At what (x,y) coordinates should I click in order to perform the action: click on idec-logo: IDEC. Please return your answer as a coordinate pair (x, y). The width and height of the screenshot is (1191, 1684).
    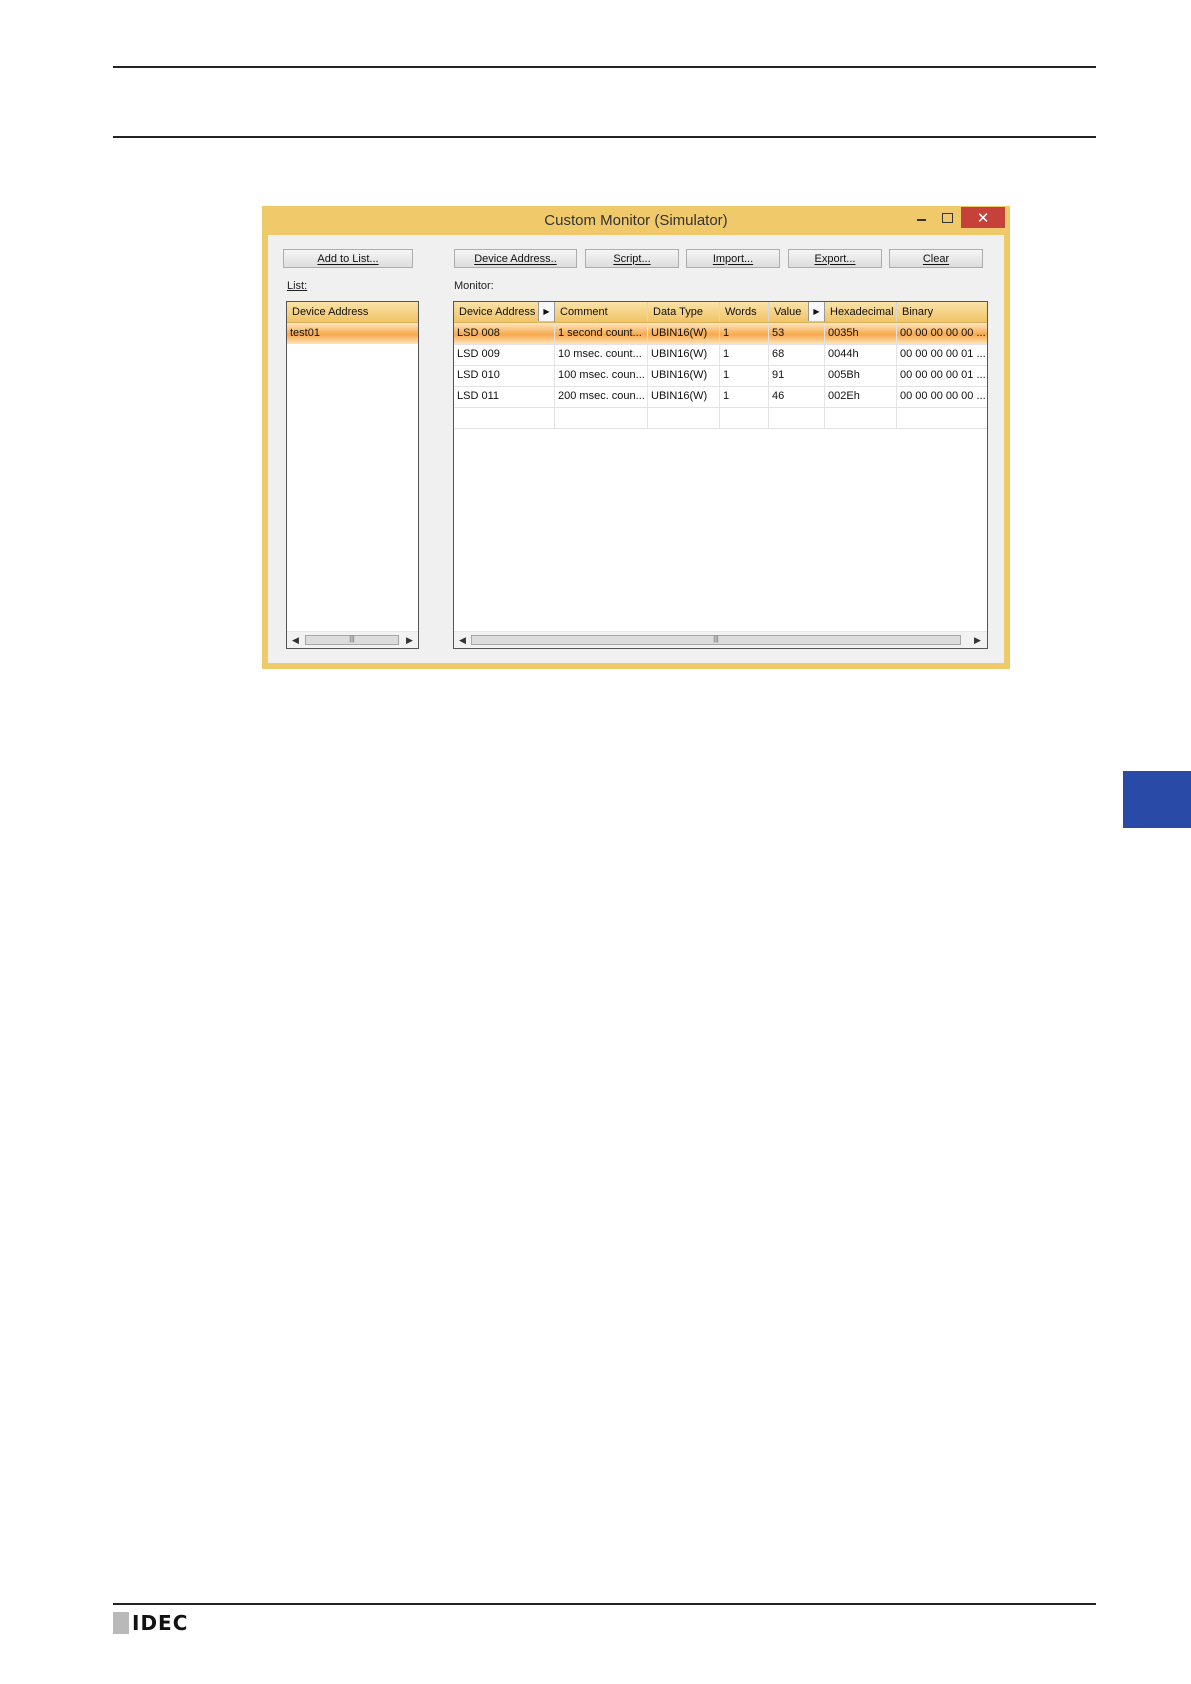
    Looking at the image, I should click on (150, 1623).